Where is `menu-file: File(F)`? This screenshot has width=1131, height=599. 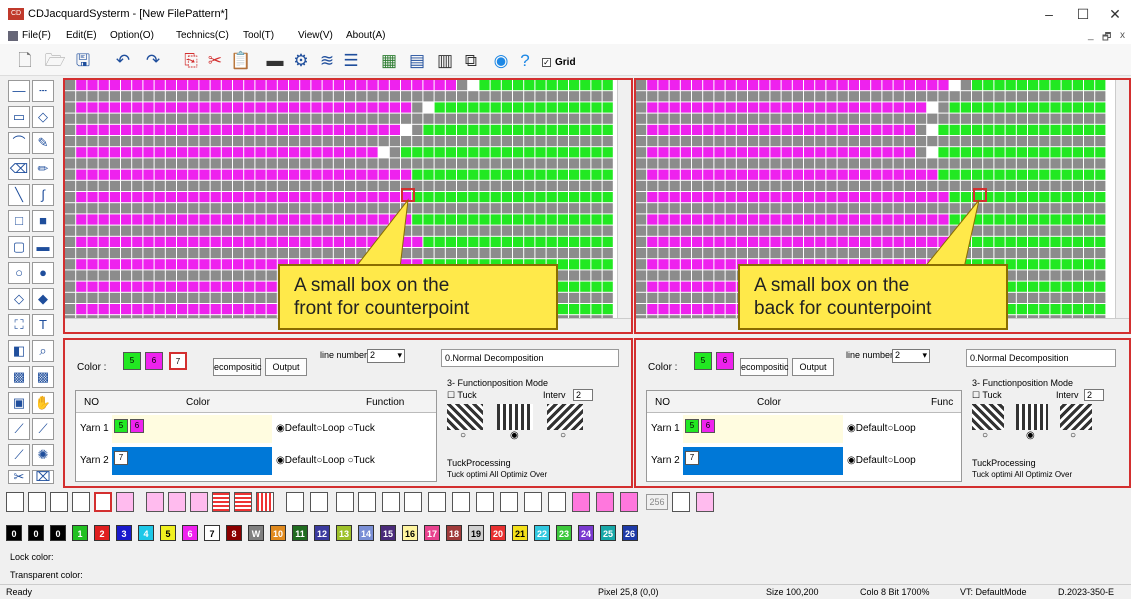 menu-file: File(F) is located at coordinates (36, 35).